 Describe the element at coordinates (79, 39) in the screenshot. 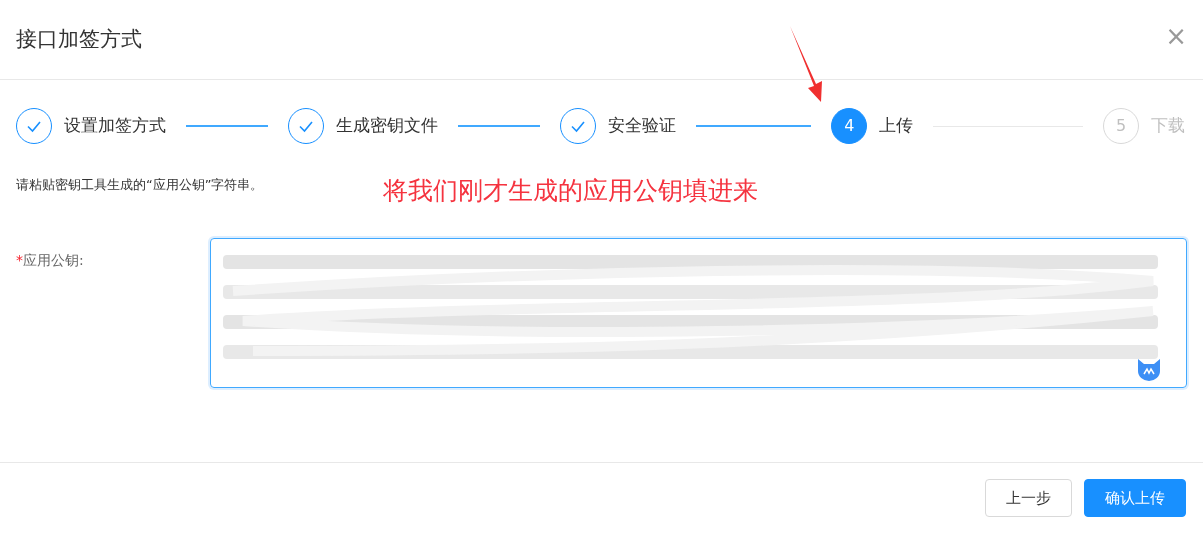

I see `dialog-title: 接口加签方式` at that location.